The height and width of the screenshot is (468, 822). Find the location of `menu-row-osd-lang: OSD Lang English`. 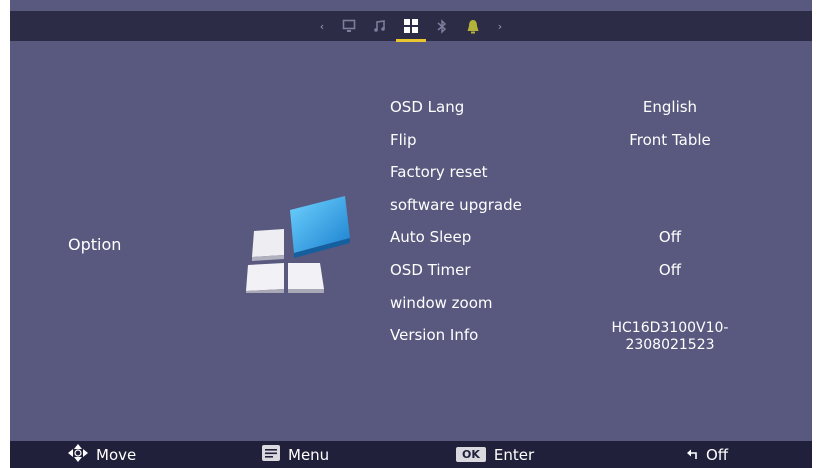

menu-row-osd-lang: OSD Lang English is located at coordinates (580, 114).